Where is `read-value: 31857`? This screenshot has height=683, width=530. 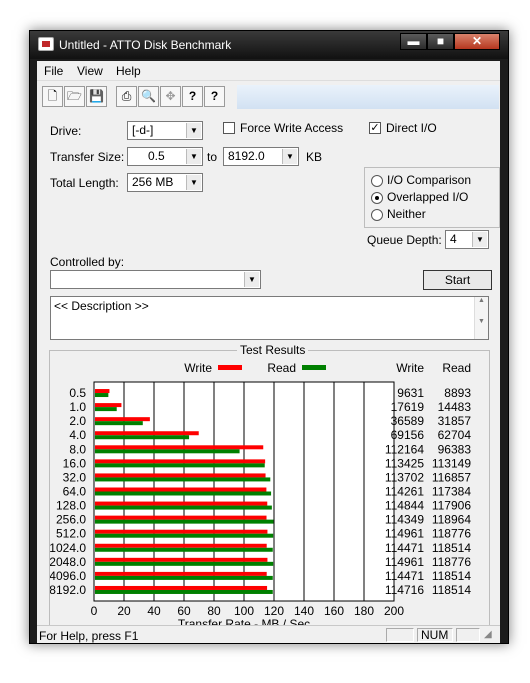
read-value: 31857 is located at coordinates (455, 421).